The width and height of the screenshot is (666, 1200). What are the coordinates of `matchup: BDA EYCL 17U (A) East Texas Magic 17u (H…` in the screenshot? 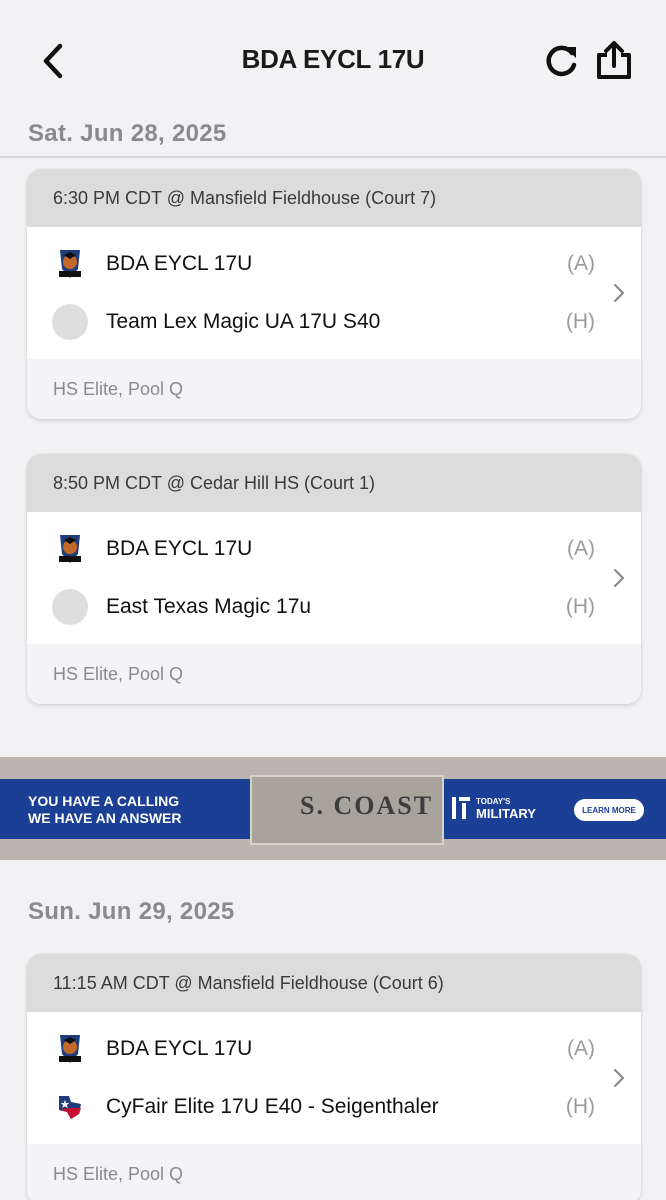 It's located at (334, 578).